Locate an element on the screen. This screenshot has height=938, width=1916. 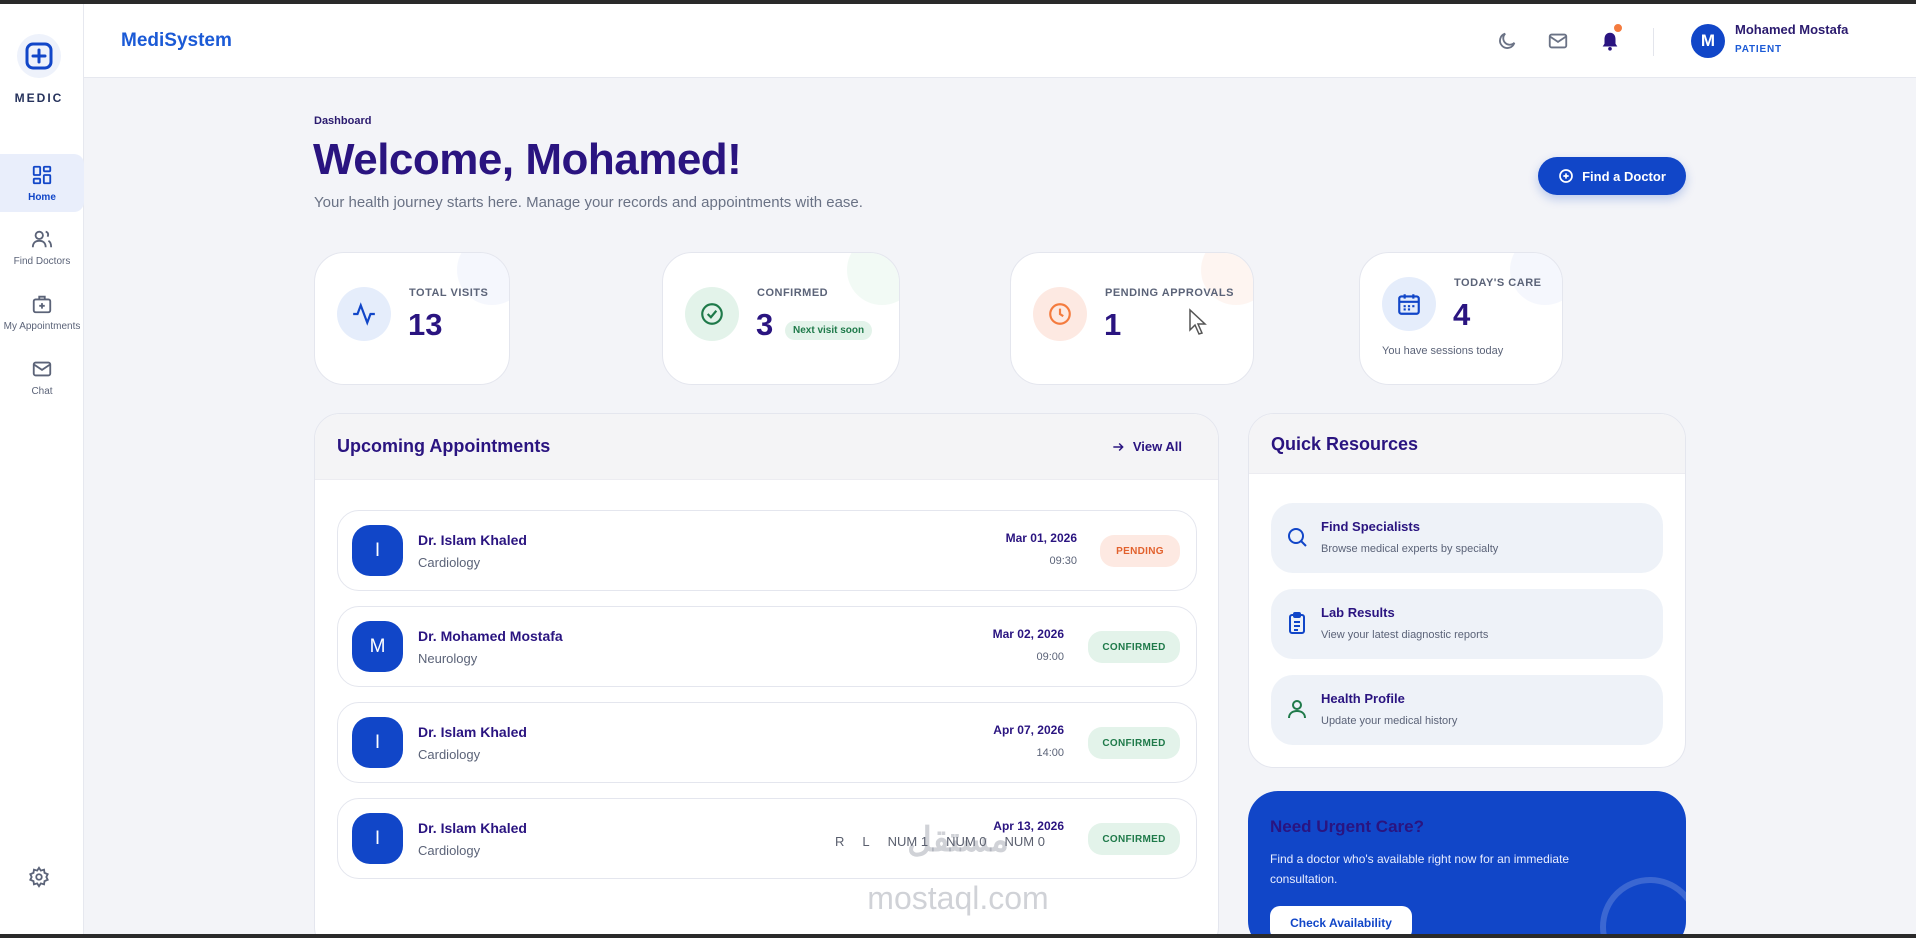
plus-circle-icon is located at coordinates (1566, 176).